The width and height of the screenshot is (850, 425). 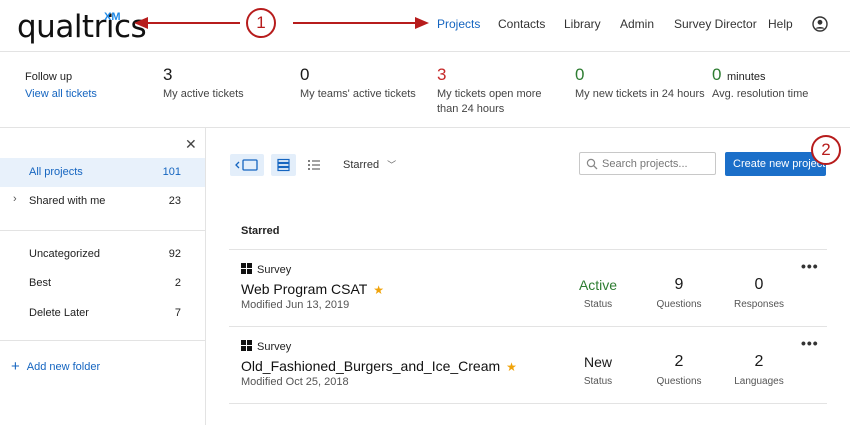 I want to click on card-view-icon, so click(x=283, y=165).